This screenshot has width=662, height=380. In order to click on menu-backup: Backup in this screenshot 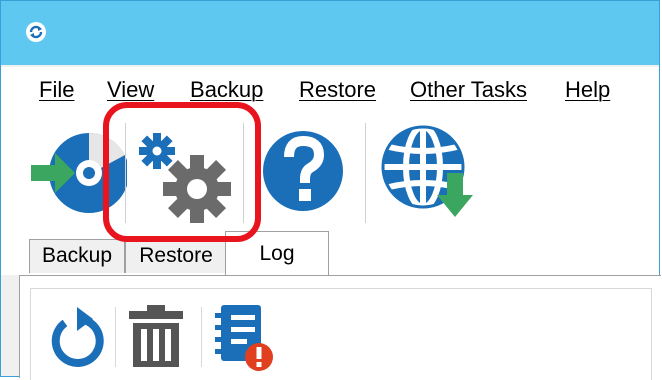, I will do `click(226, 90)`.